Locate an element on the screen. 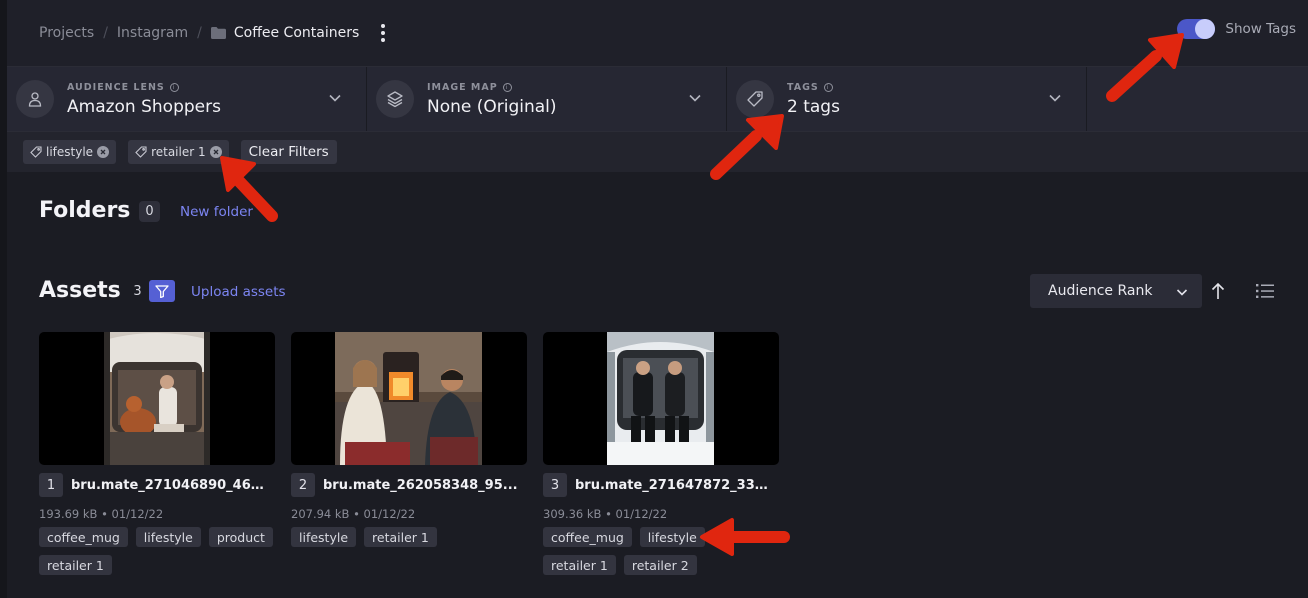 This screenshot has height=598, width=1308. layers-icon is located at coordinates (395, 99).